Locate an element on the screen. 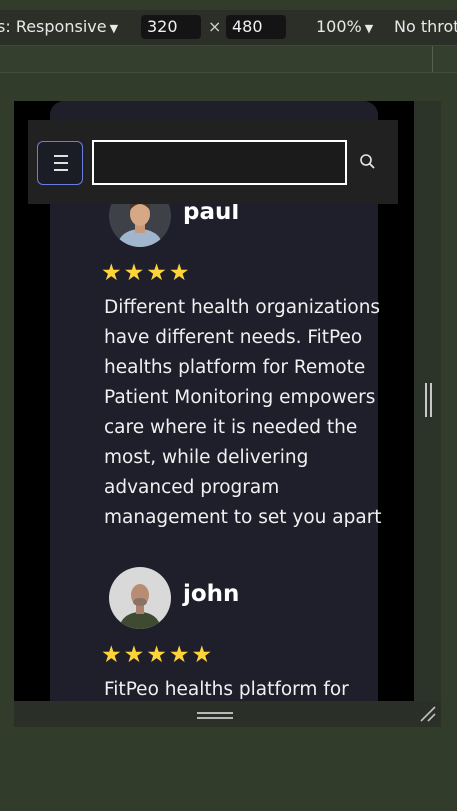  resize-handle-right is located at coordinates (426, 400).